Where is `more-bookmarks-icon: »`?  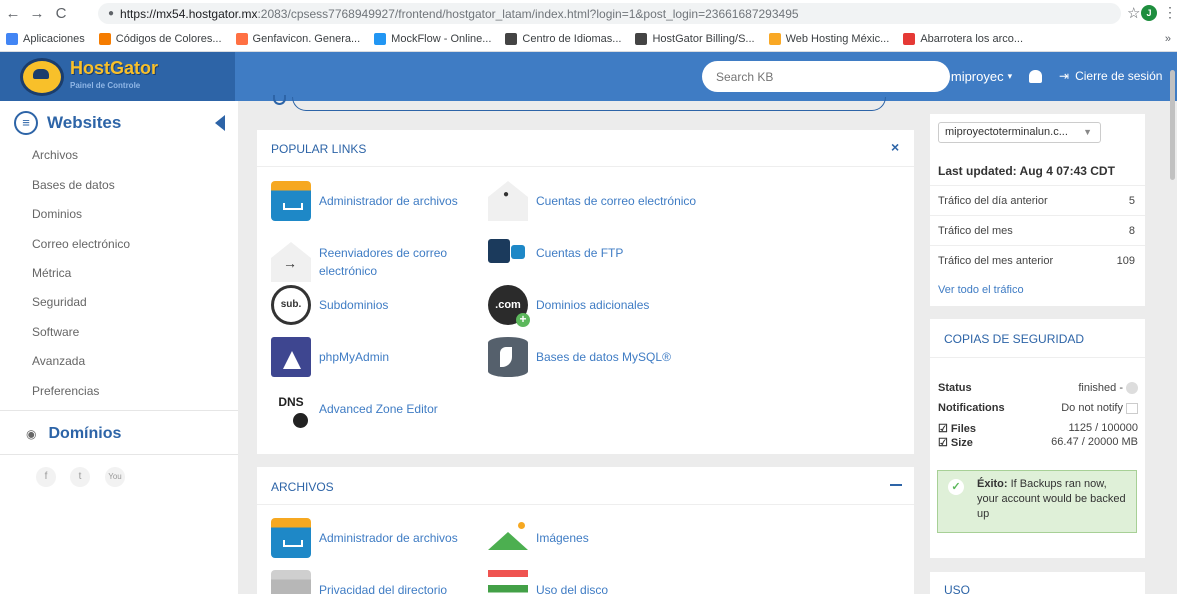 more-bookmarks-icon: » is located at coordinates (1168, 39).